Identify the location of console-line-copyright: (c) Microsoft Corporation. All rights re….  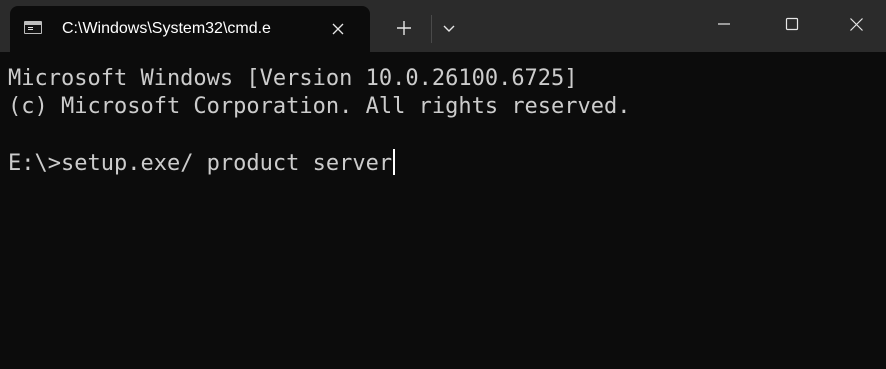
(319, 106).